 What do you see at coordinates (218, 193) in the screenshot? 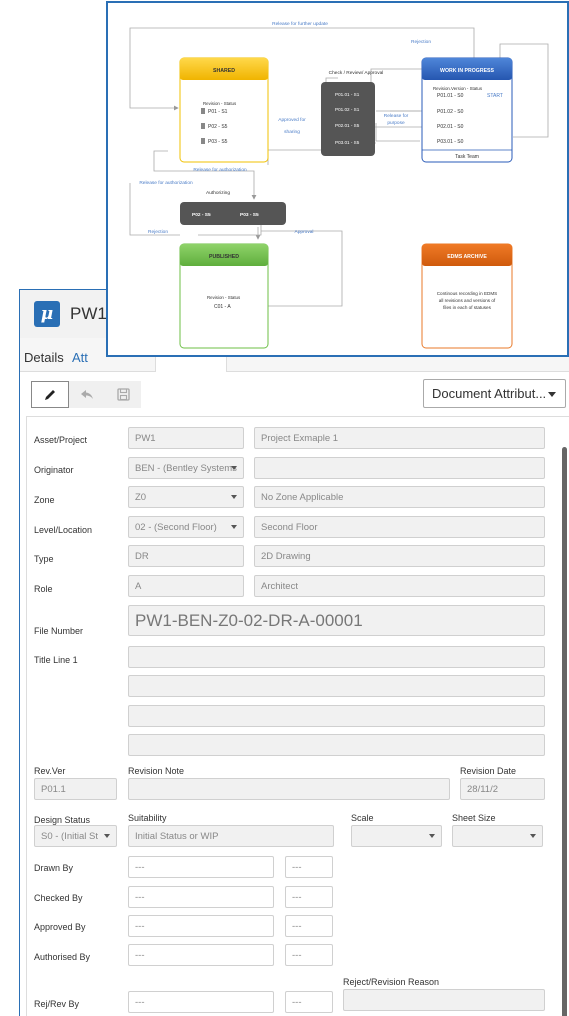
I see `flow-label-authorizing: Authorizing` at bounding box center [218, 193].